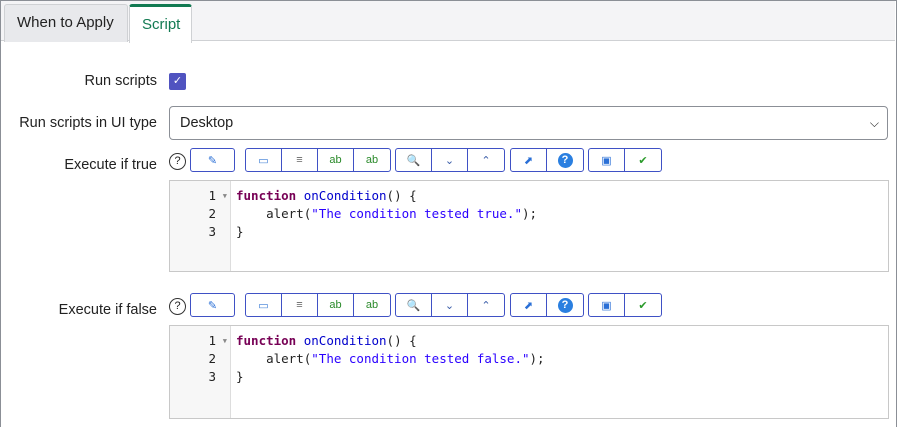  I want to click on tab-script: Script, so click(160, 23).